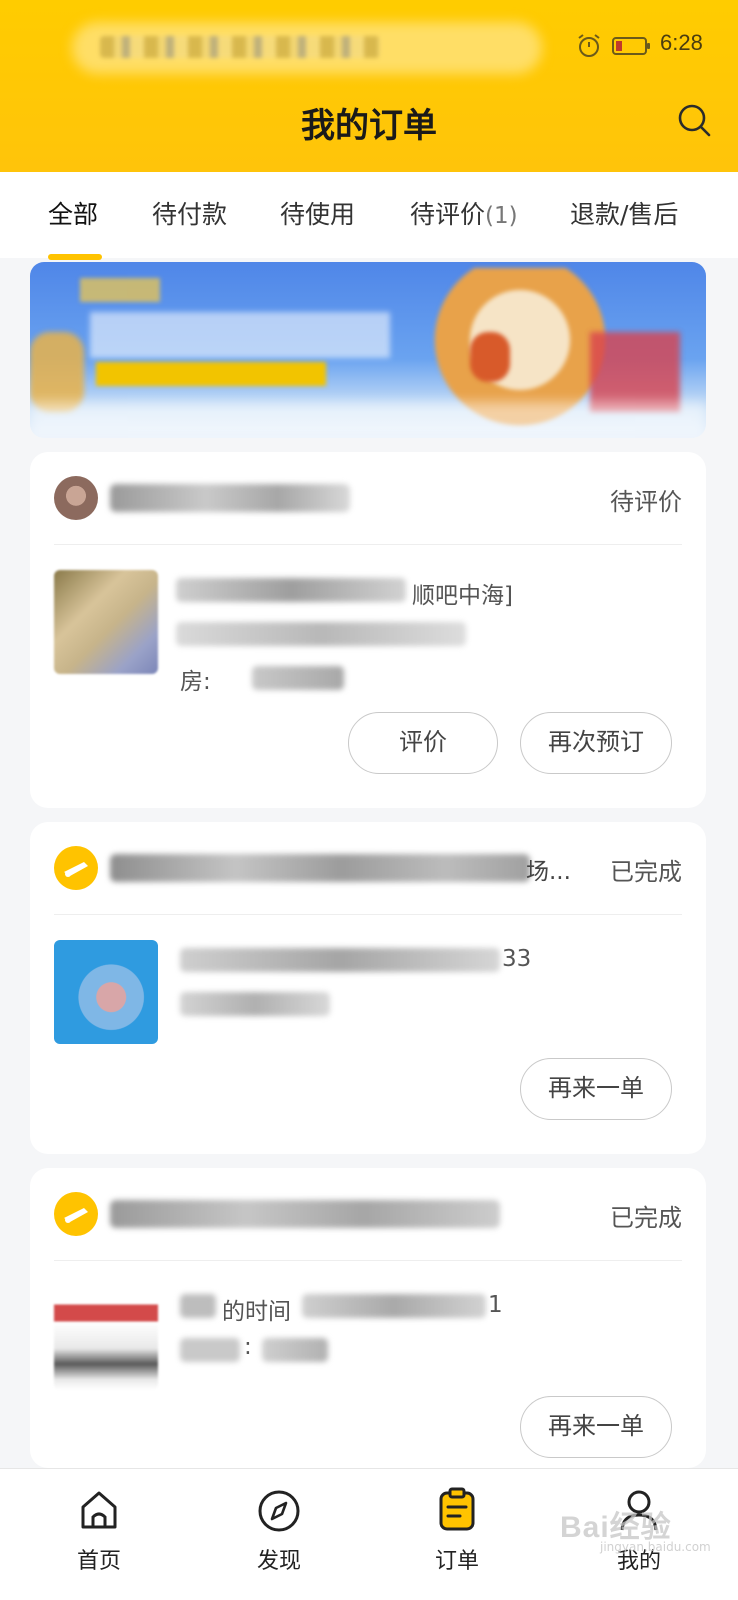 This screenshot has width=738, height=1600. I want to click on product-title-fragment: 顺吧中海], so click(462, 596).